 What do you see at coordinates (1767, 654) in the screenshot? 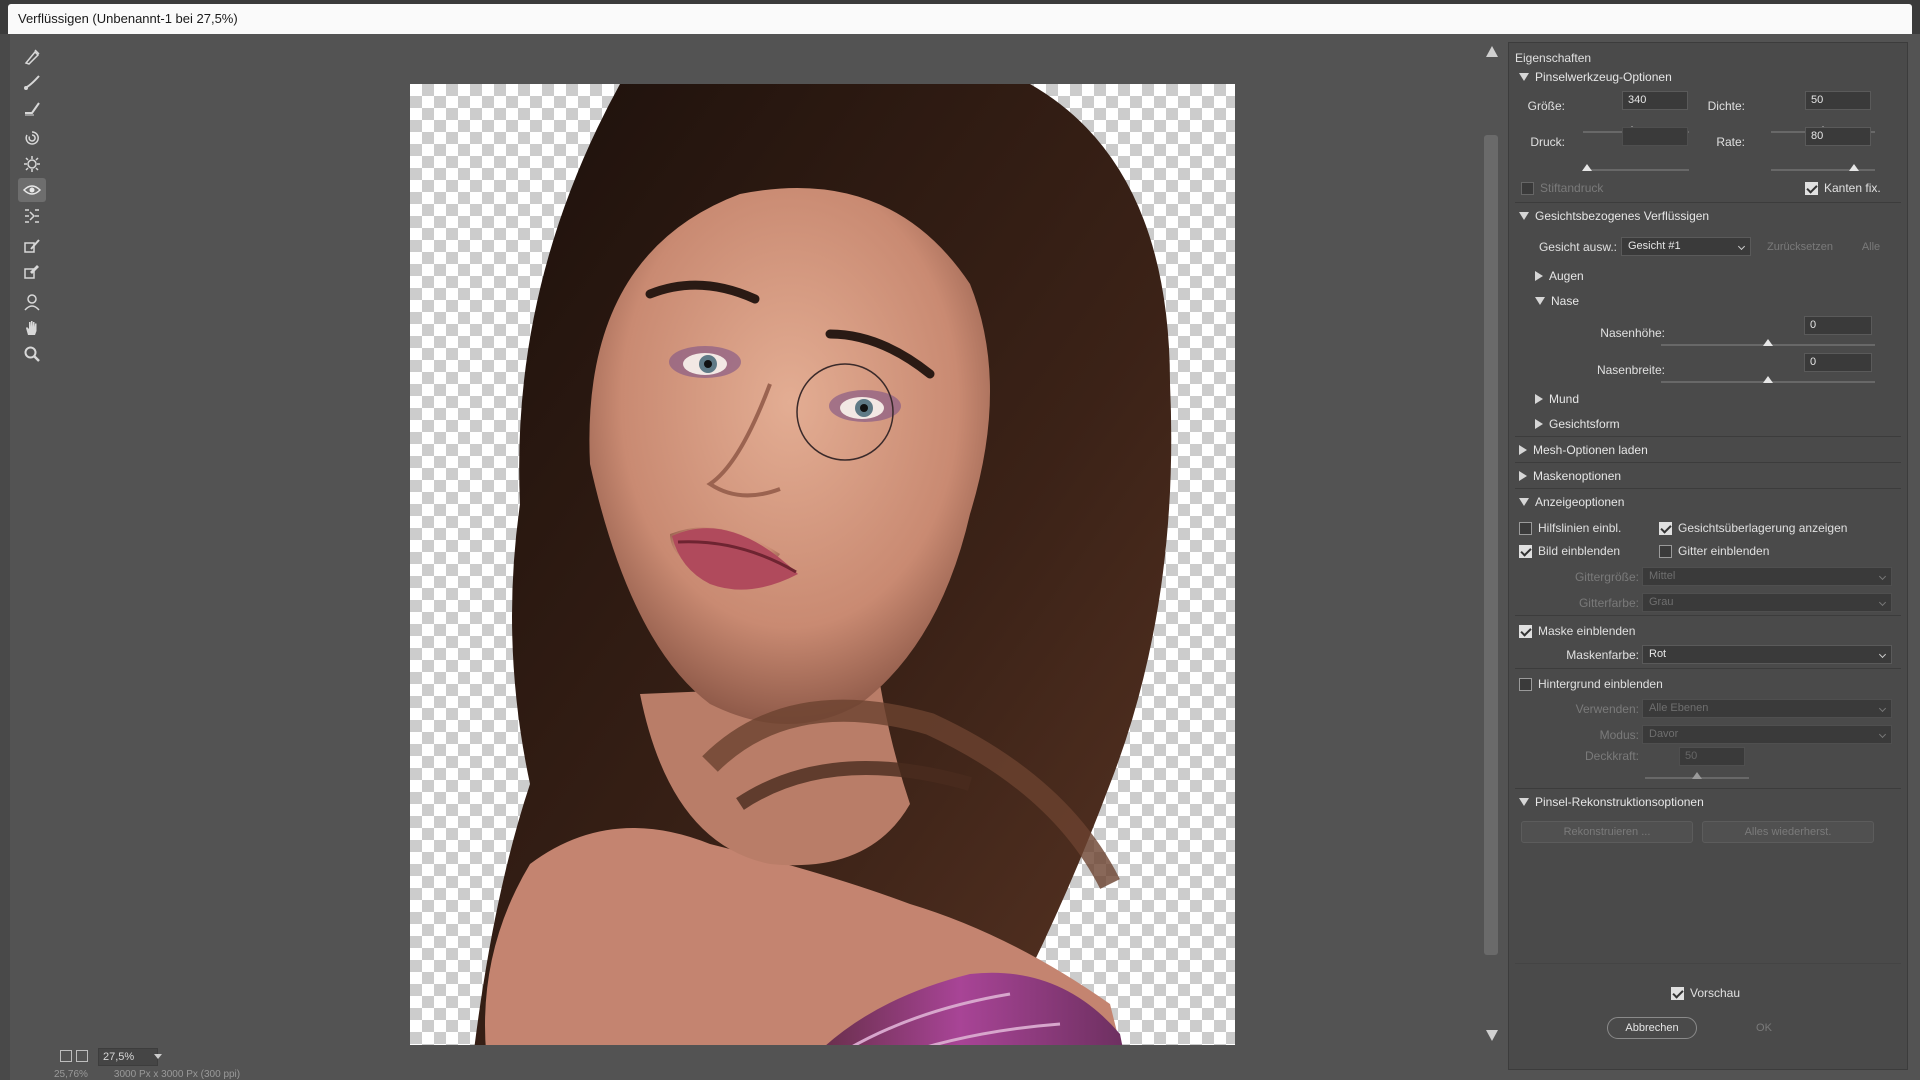
I see `mask-color-dropdown: Rot` at bounding box center [1767, 654].